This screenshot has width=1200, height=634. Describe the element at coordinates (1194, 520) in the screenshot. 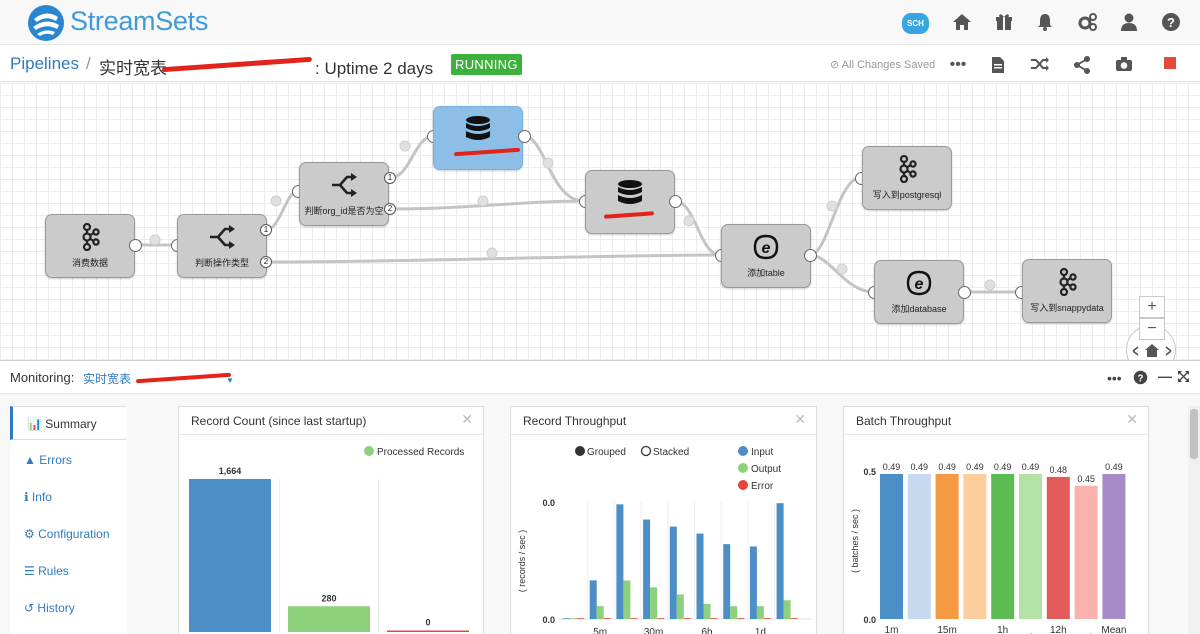

I see `scrollbar` at that location.